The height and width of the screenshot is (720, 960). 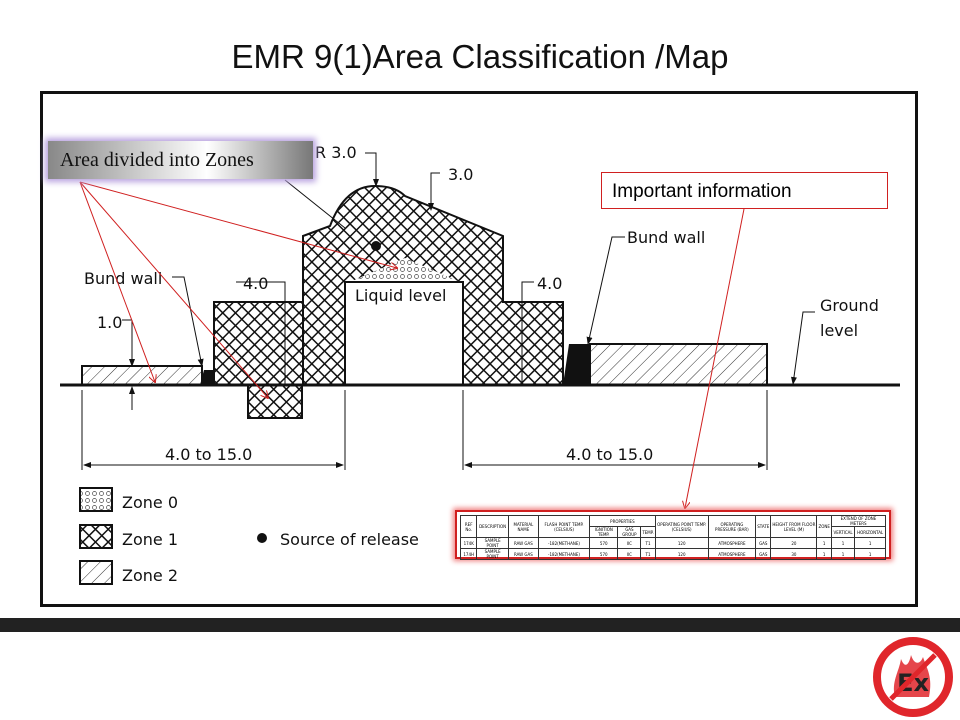 What do you see at coordinates (794, 526) in the screenshot?
I see `th-height: HEIGHT FROM FLOOR LEVEL (M)` at bounding box center [794, 526].